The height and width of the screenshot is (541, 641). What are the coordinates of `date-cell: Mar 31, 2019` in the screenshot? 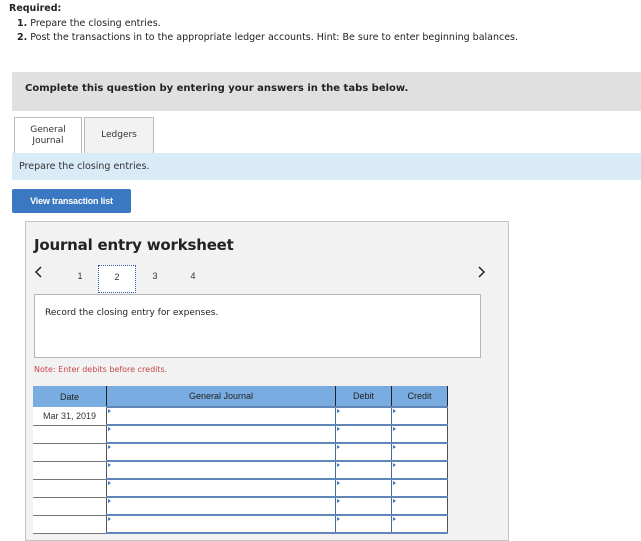 It's located at (70, 416).